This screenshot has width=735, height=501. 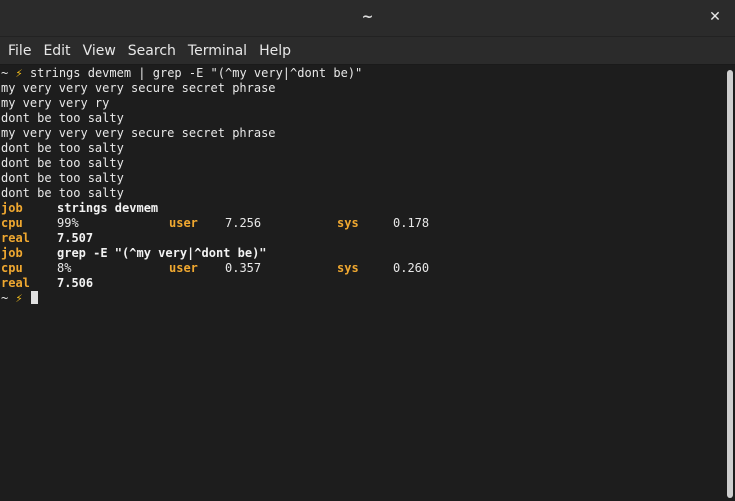 I want to click on text-cursor, so click(x=34, y=297).